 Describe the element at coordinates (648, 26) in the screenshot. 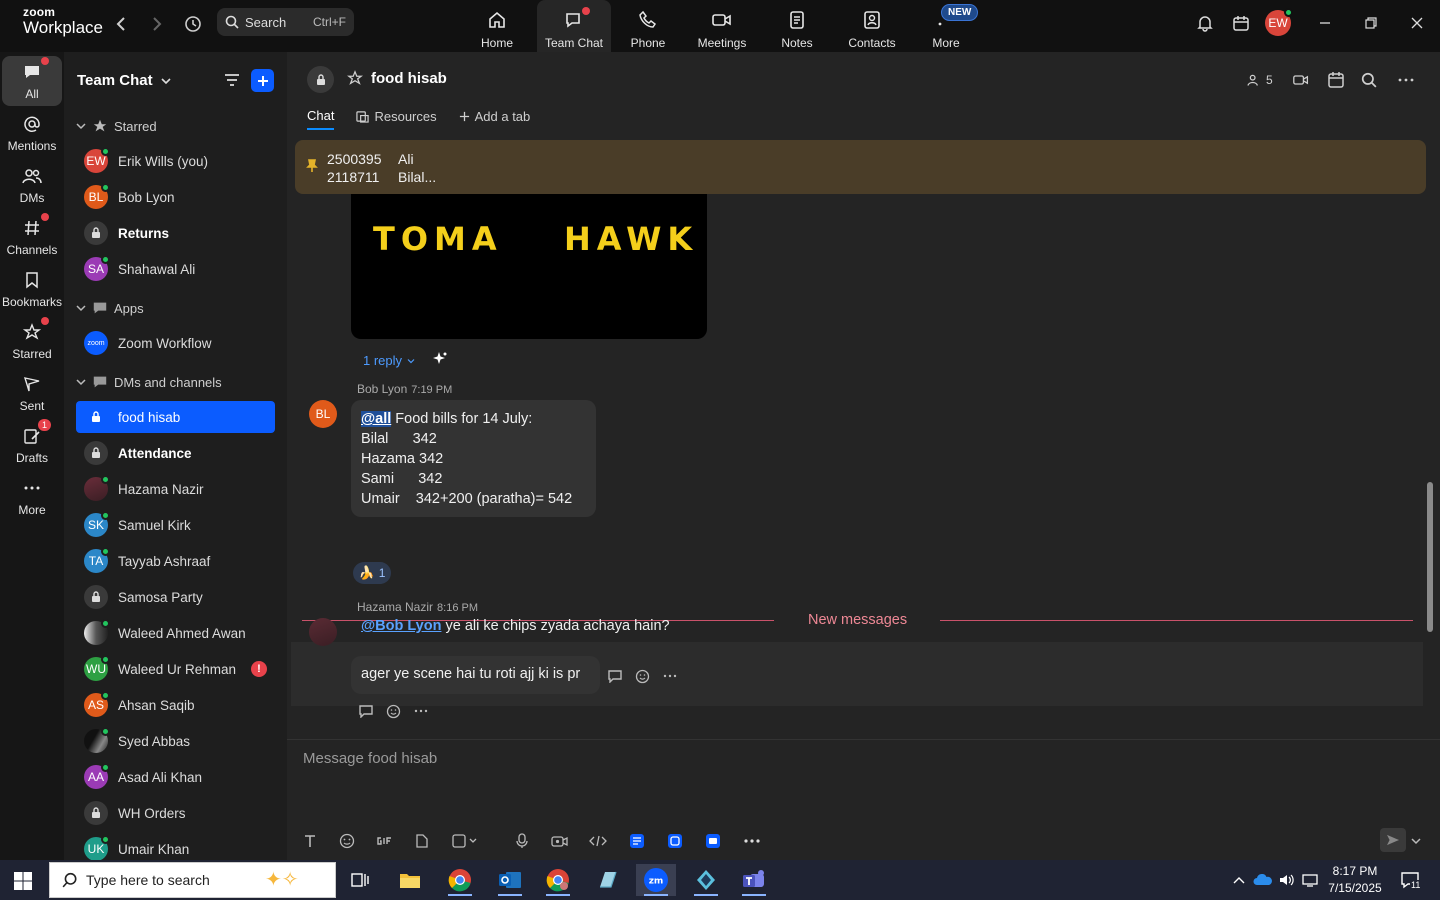

I see `topnav-phone: Phone` at that location.